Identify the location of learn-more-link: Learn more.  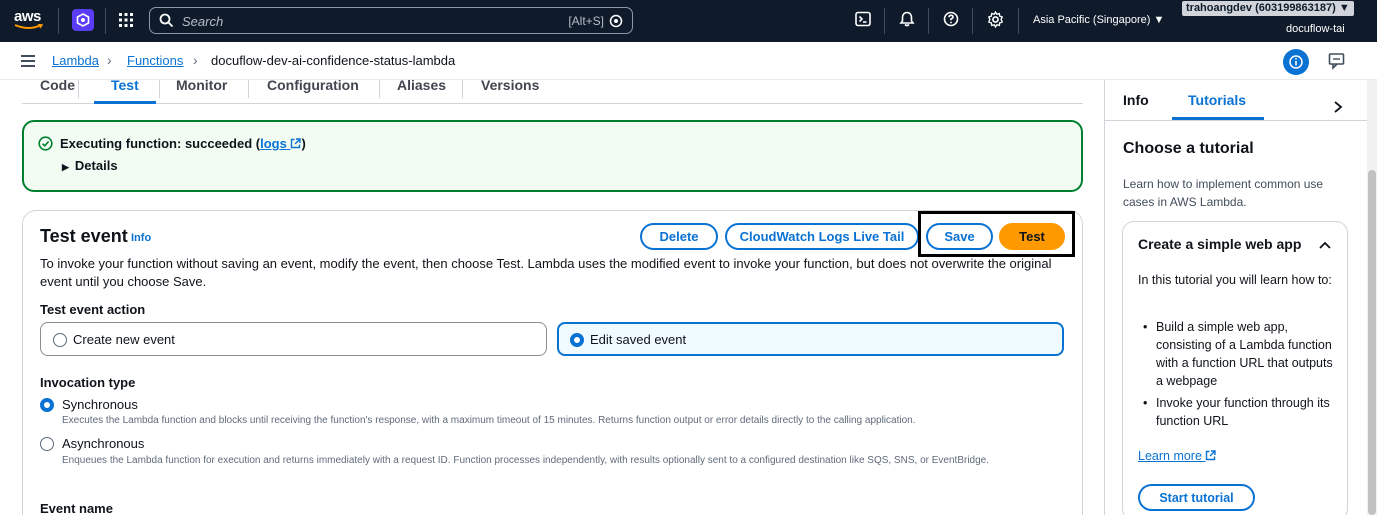
(1177, 456).